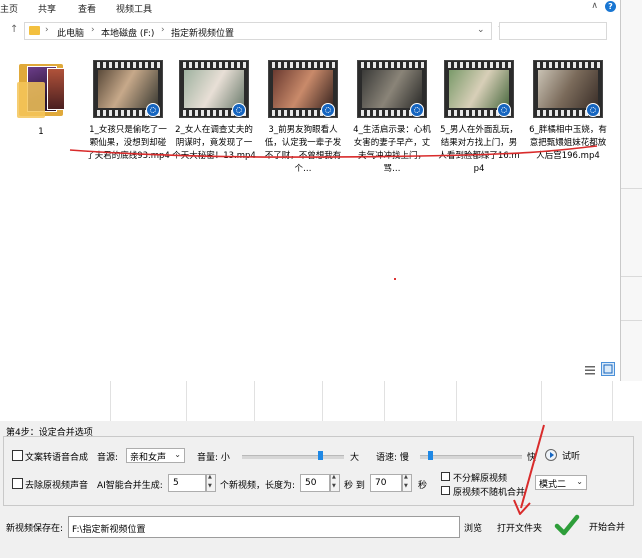 This screenshot has height=558, width=642. Describe the element at coordinates (445, 490) in the screenshot. I see `no-random-merge-checkbox` at that location.